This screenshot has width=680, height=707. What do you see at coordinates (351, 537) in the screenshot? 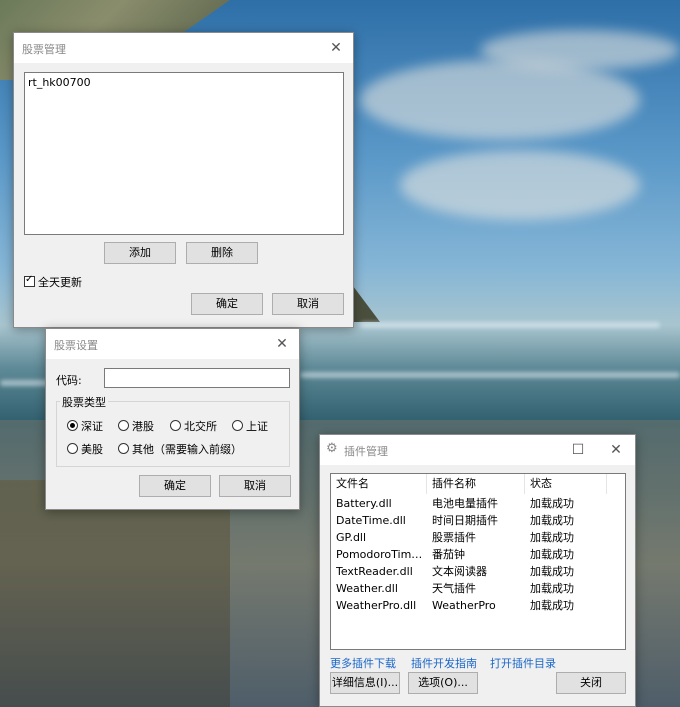
I see `table-cell-file: GP.dll` at bounding box center [351, 537].